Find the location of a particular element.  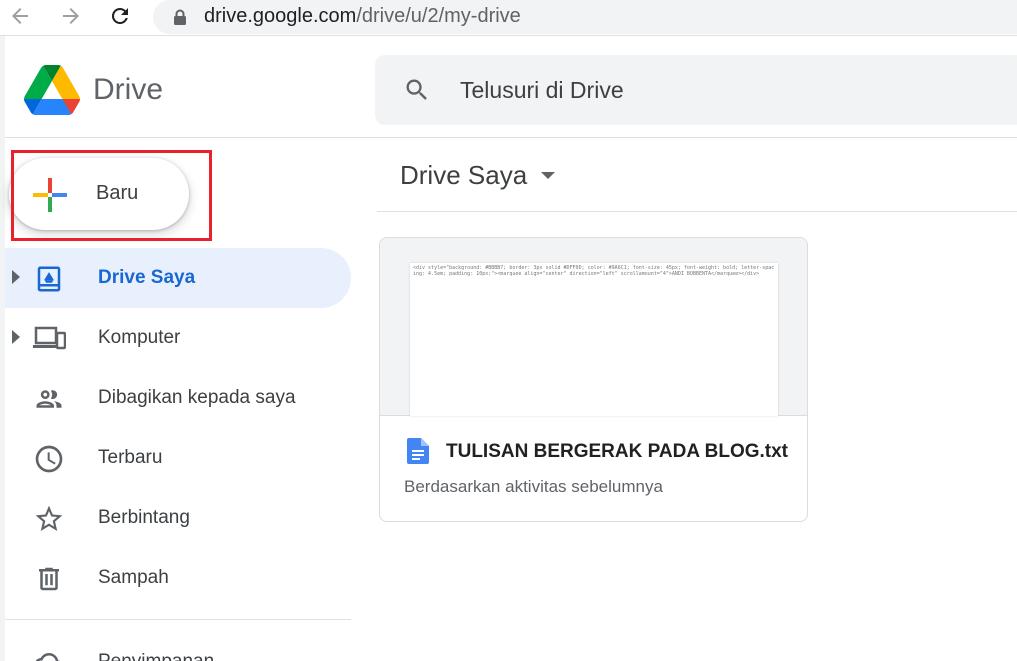

sidebar-item-computers: Komputer is located at coordinates (178, 338).